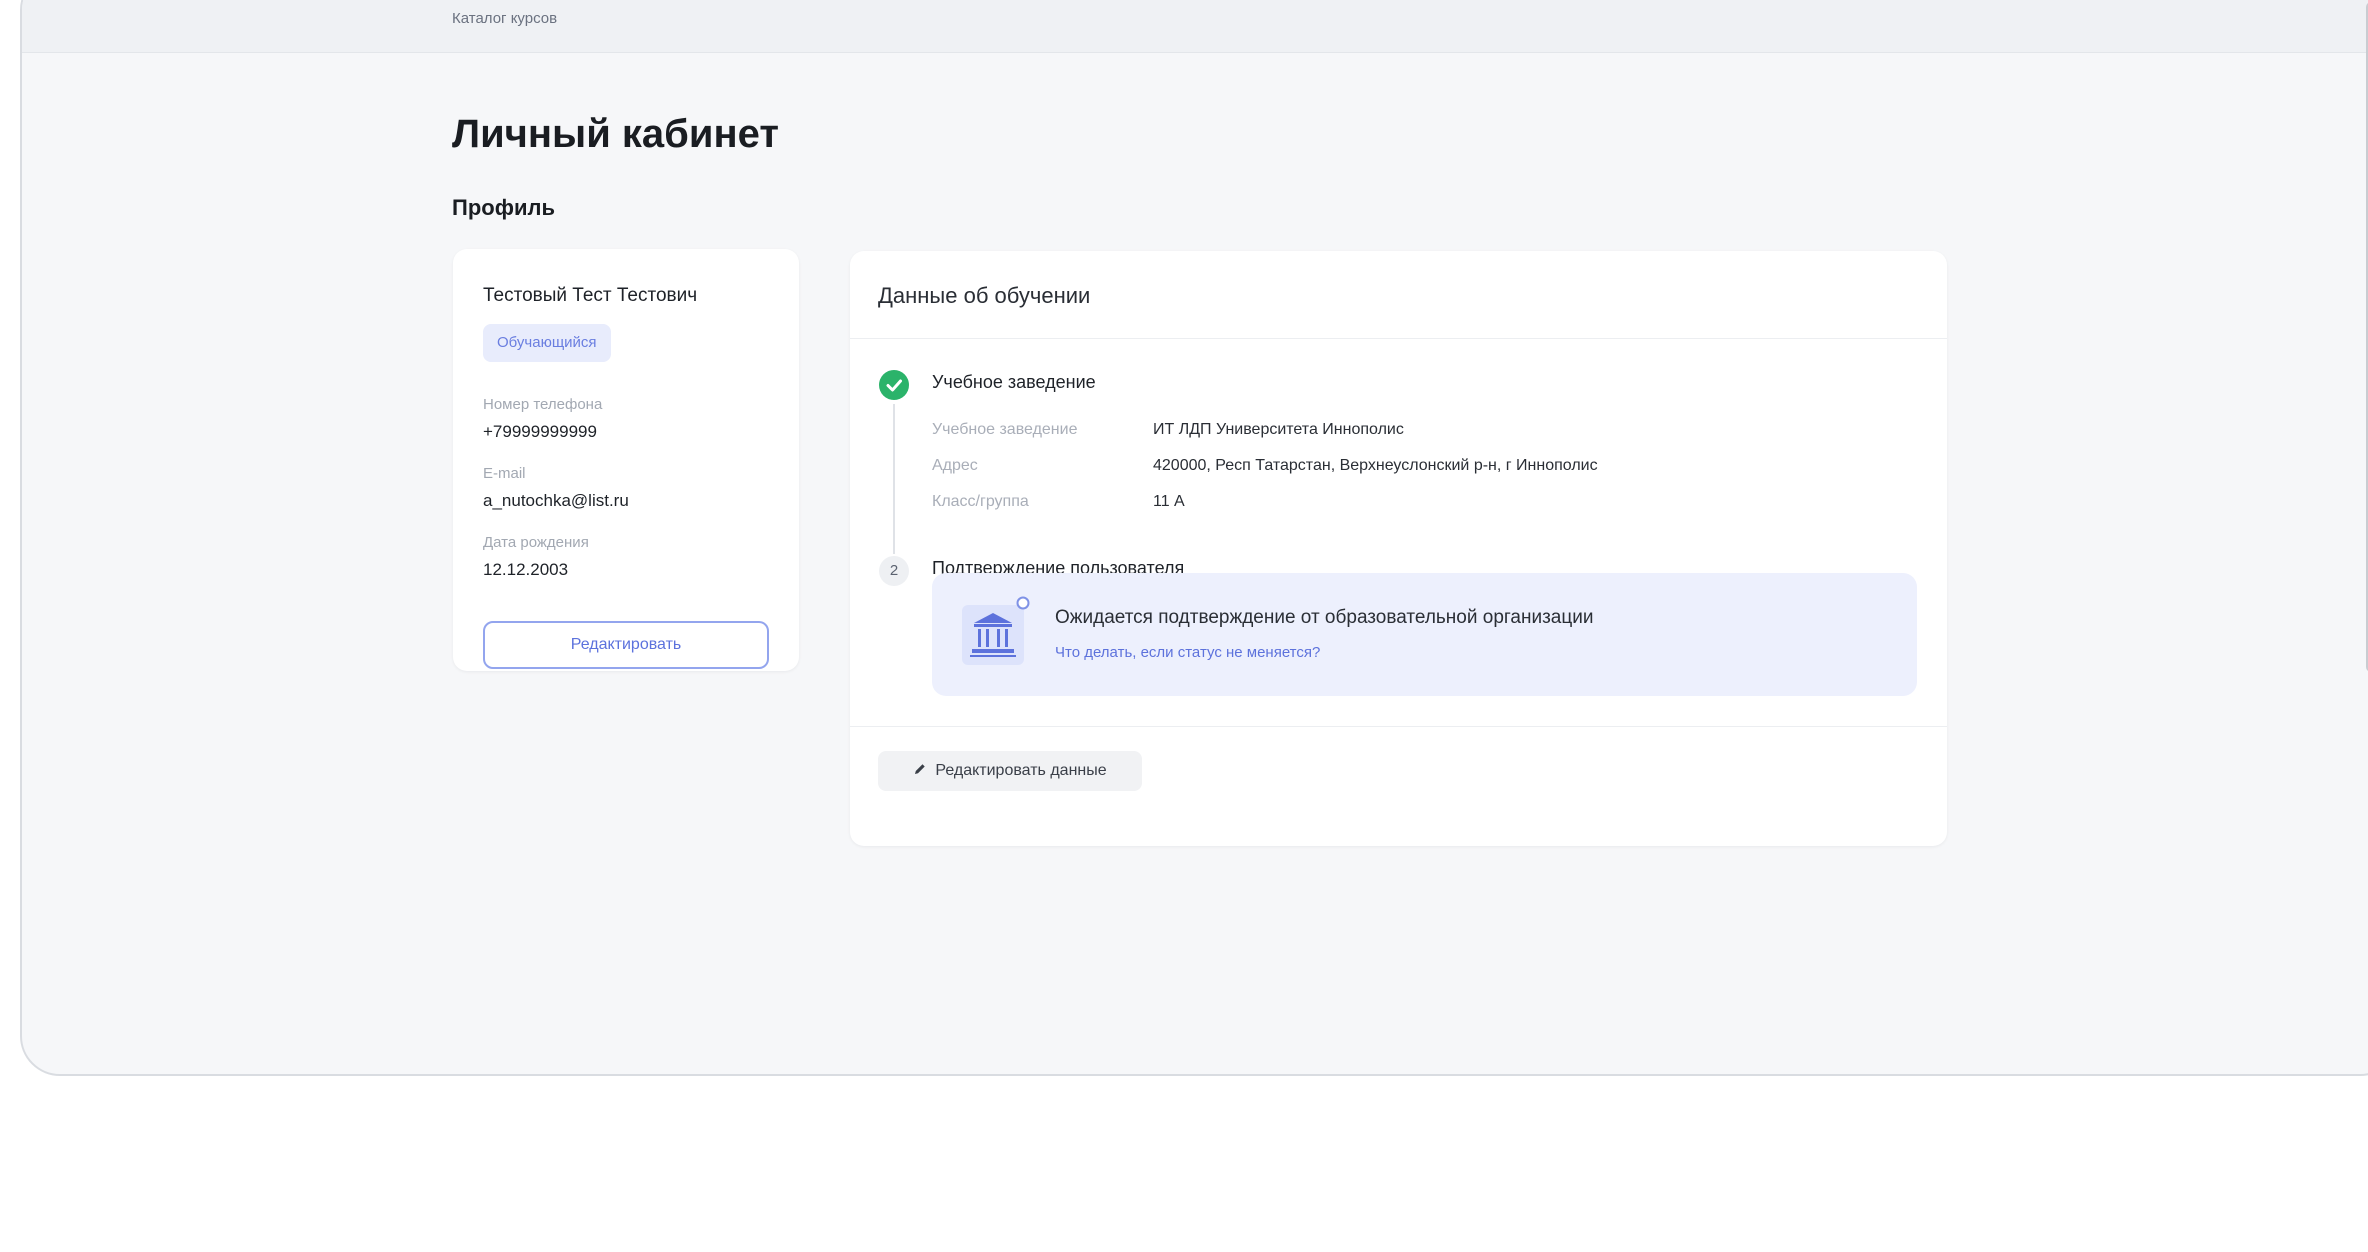 Image resolution: width=2368 pixels, height=1252 pixels. I want to click on phone-value: +79999999999, so click(540, 431).